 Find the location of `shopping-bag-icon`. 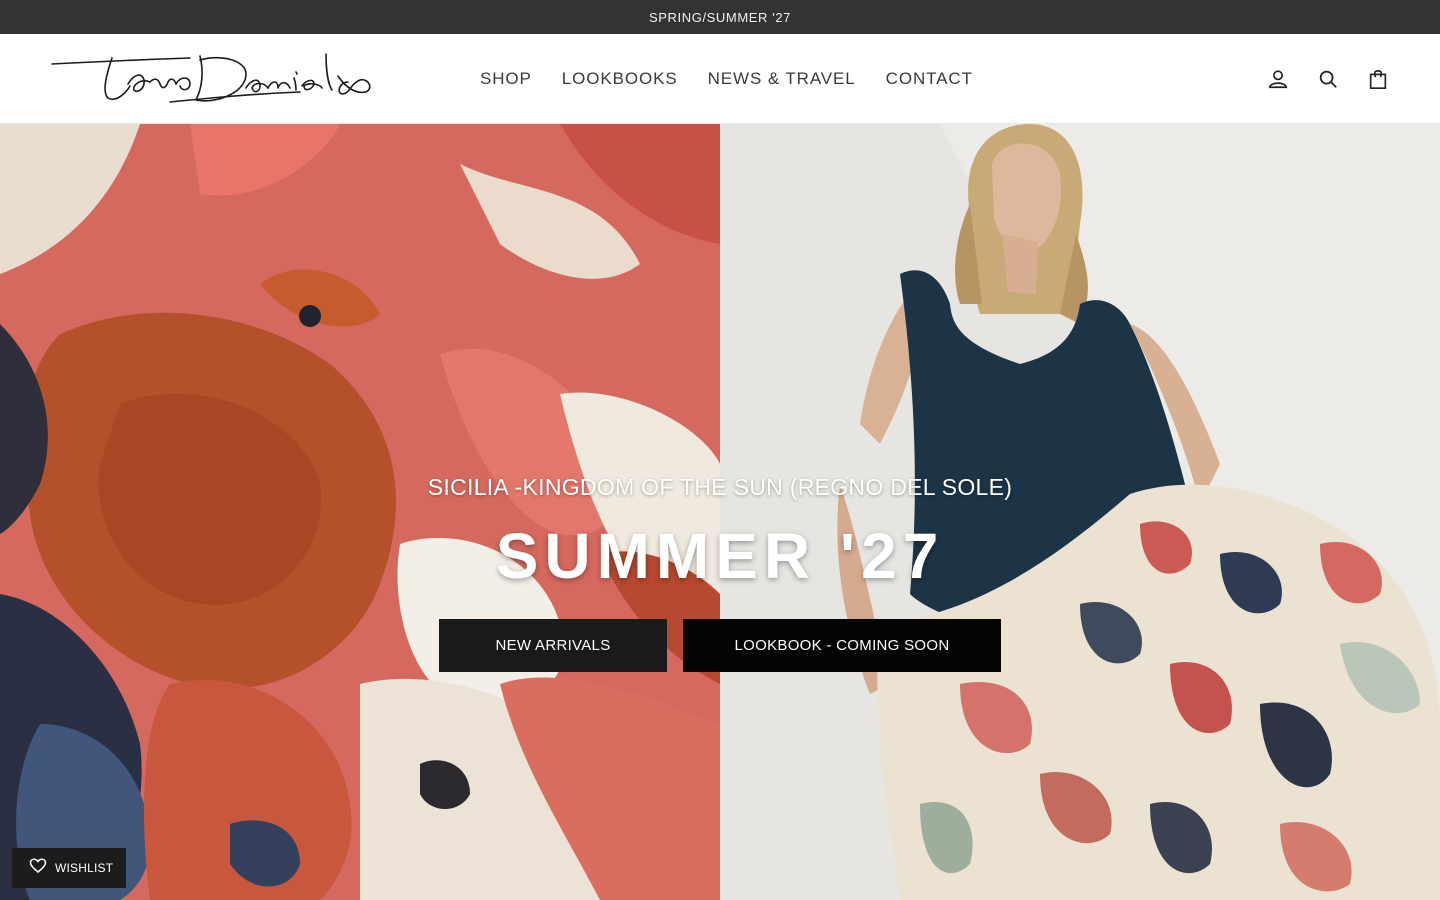

shopping-bag-icon is located at coordinates (1378, 79).